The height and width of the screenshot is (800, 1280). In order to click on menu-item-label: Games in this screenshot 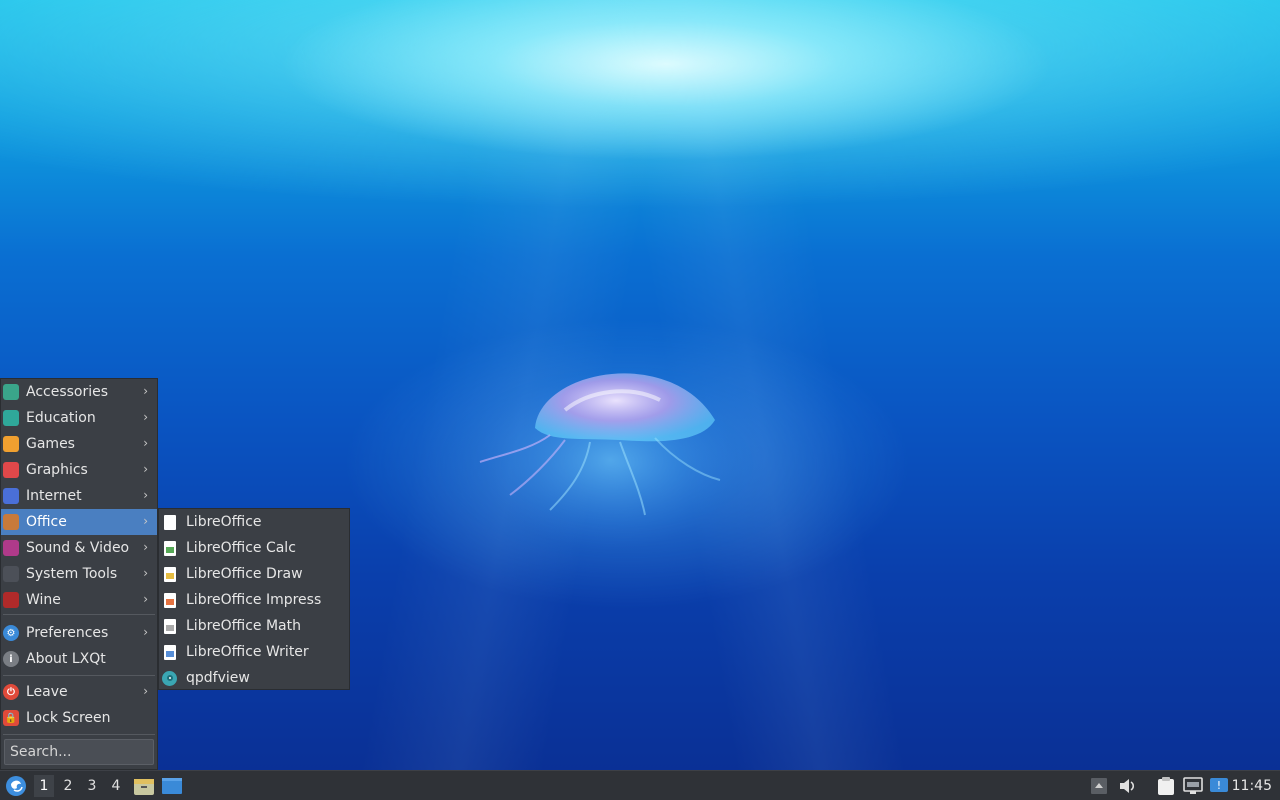, I will do `click(50, 444)`.